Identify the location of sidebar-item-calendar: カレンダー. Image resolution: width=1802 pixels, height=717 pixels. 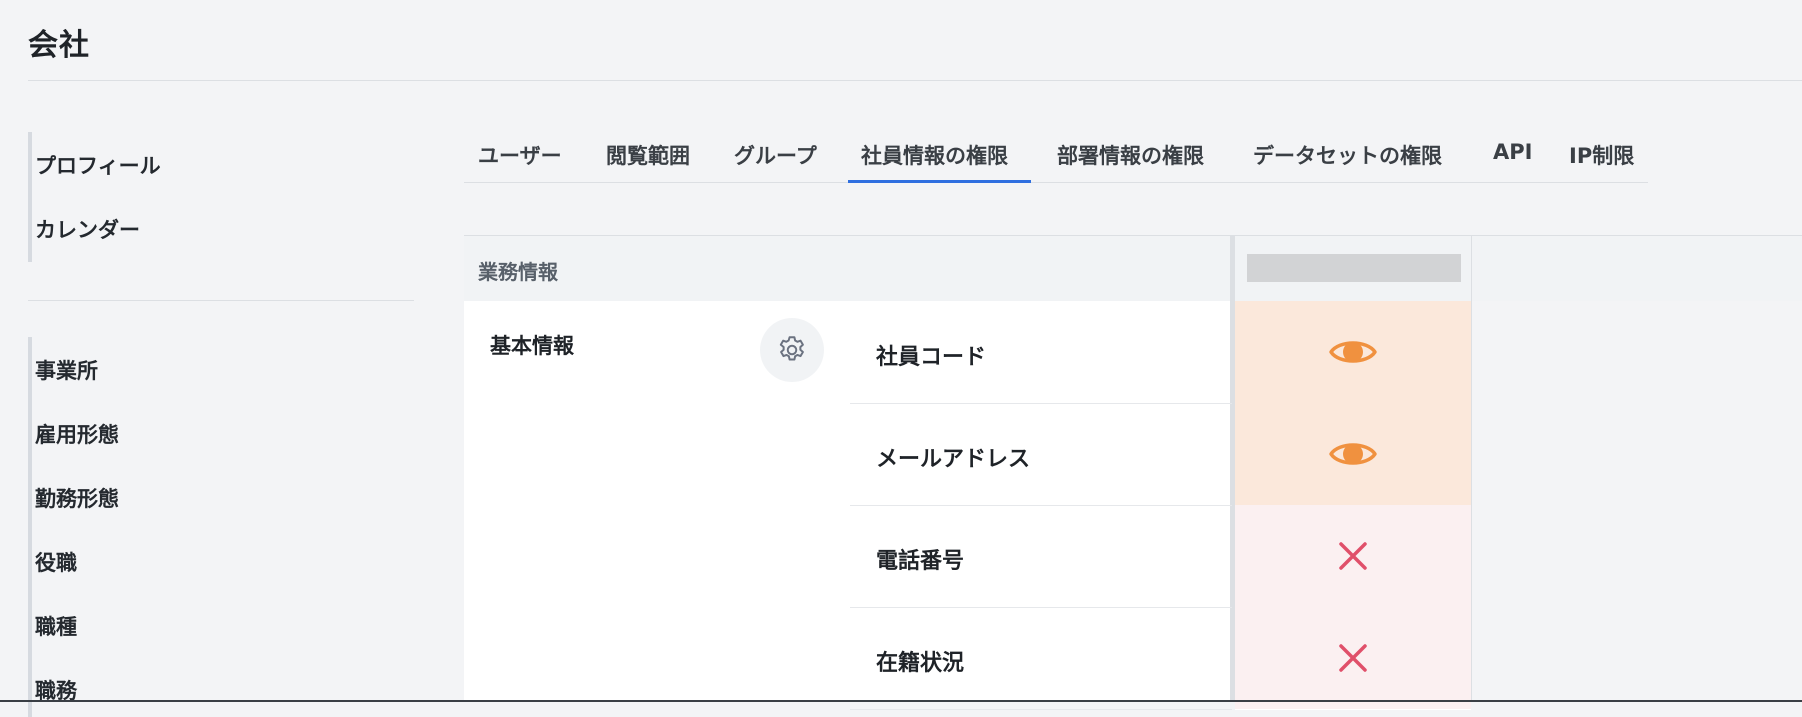
(87, 229).